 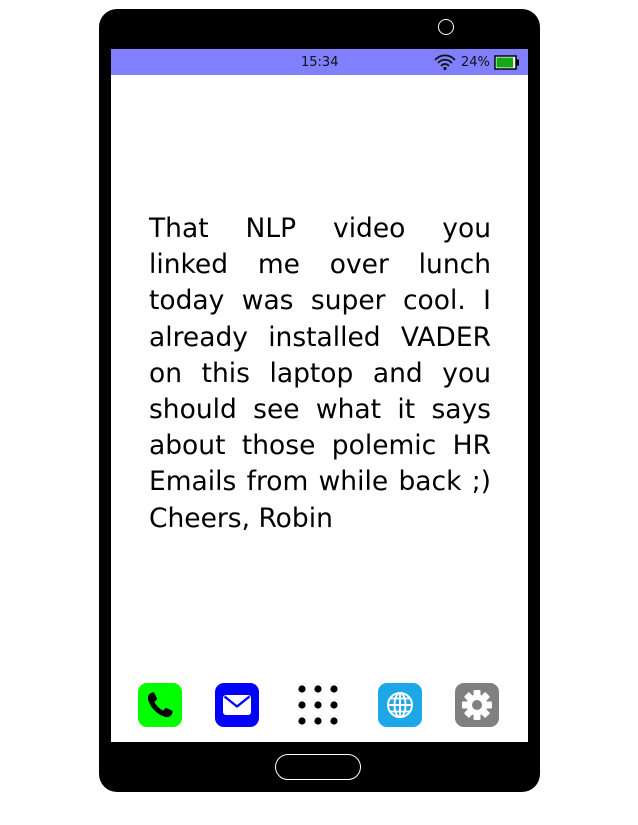 What do you see at coordinates (446, 27) in the screenshot?
I see `front-camera` at bounding box center [446, 27].